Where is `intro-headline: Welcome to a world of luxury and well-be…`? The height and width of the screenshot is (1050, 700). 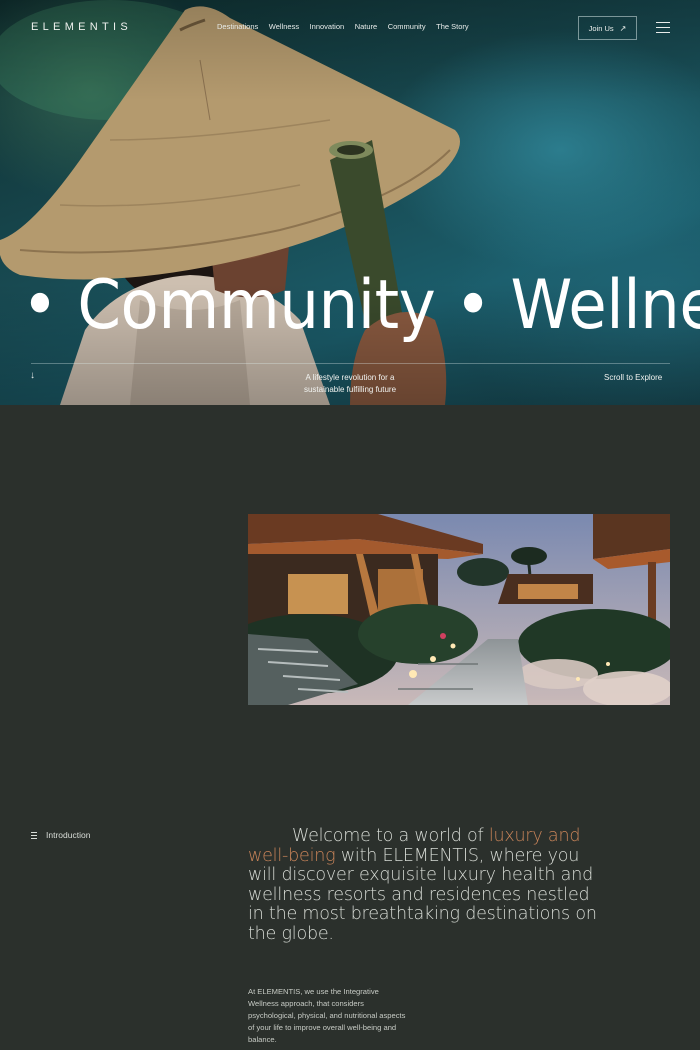
intro-headline: Welcome to a world of luxury and well-be… is located at coordinates (423, 885).